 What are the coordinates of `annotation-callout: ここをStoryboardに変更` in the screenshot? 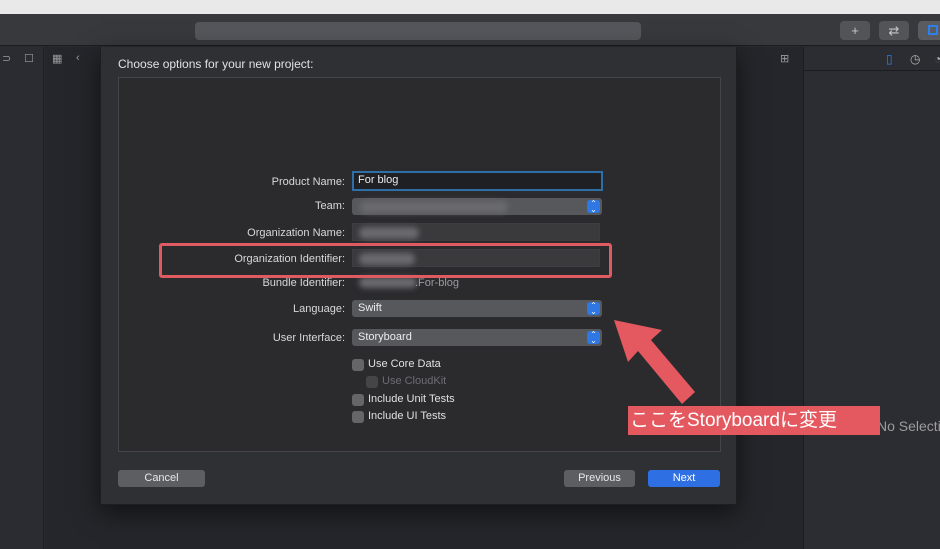 It's located at (754, 420).